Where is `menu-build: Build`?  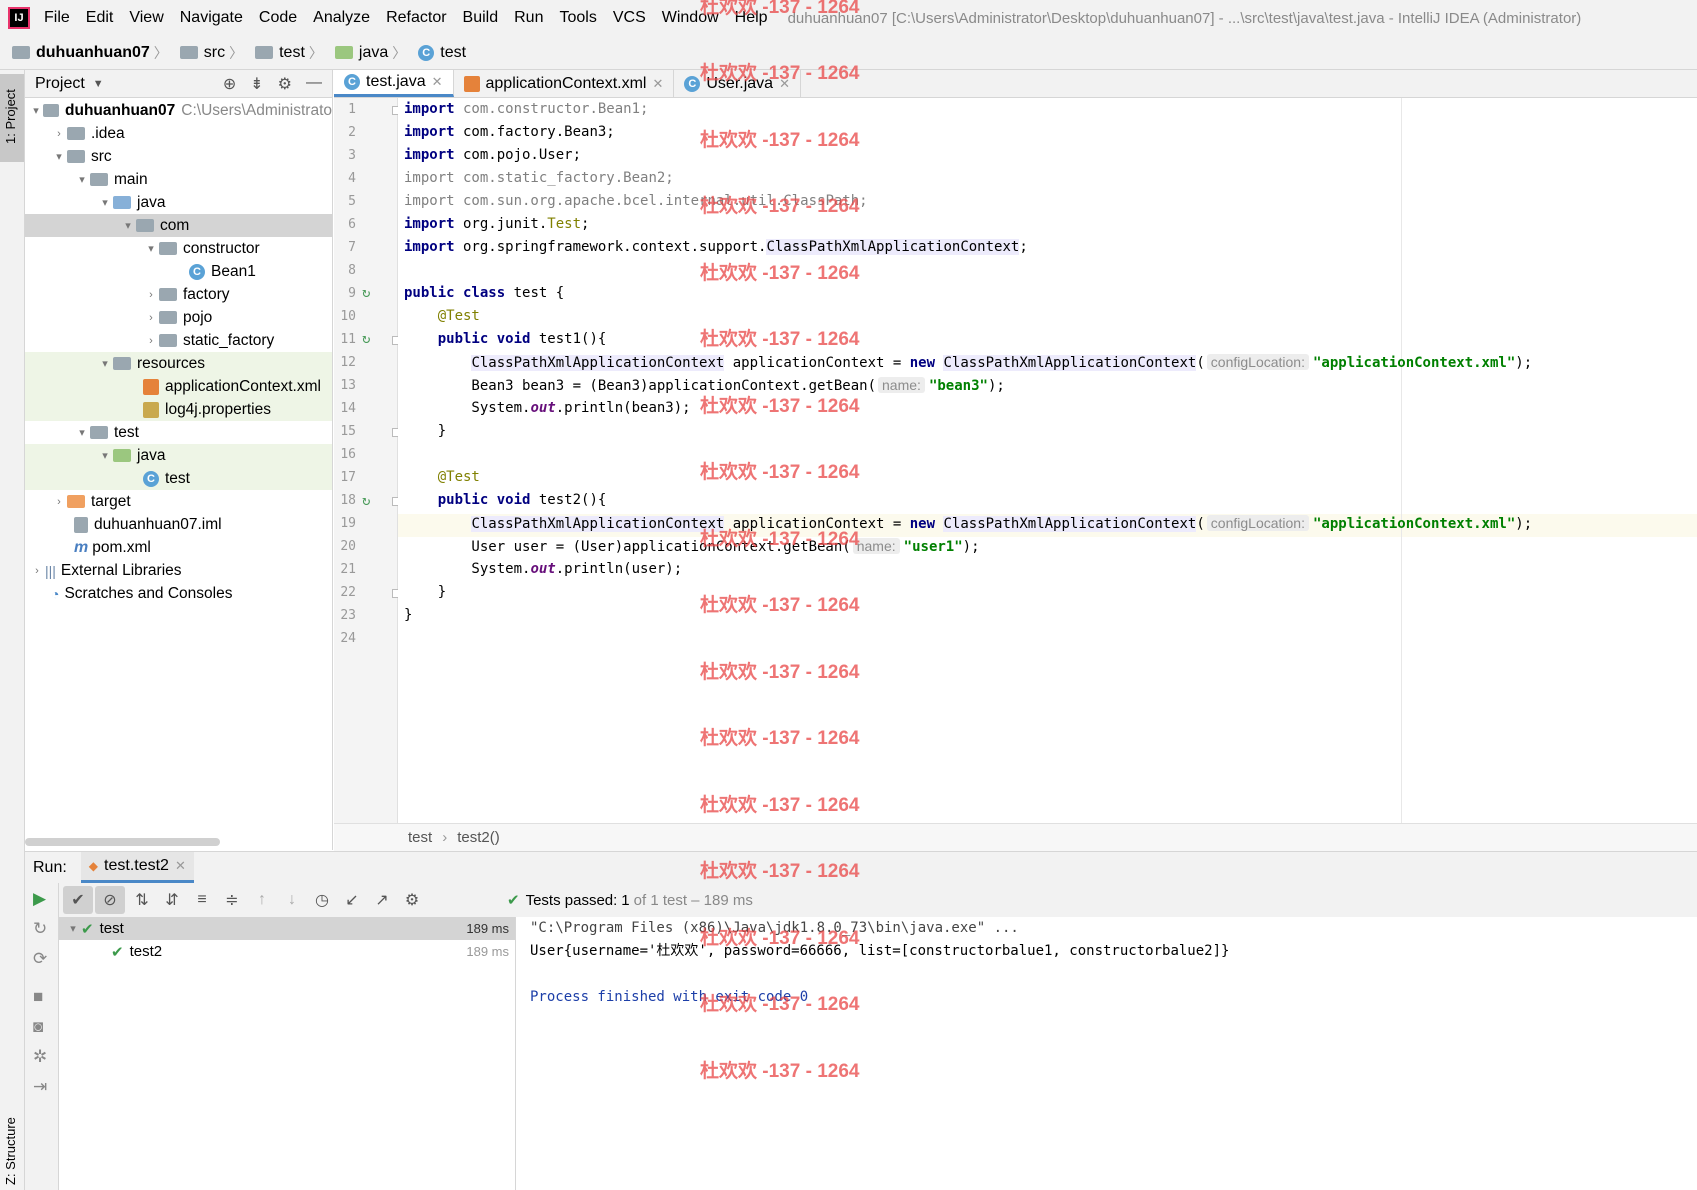 menu-build: Build is located at coordinates (481, 18).